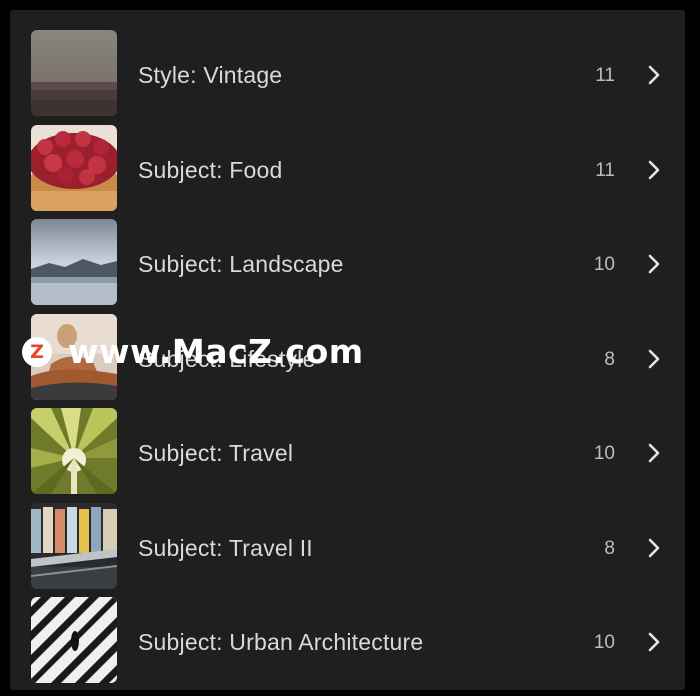  I want to click on preset-label: Subject: Travel, so click(216, 453).